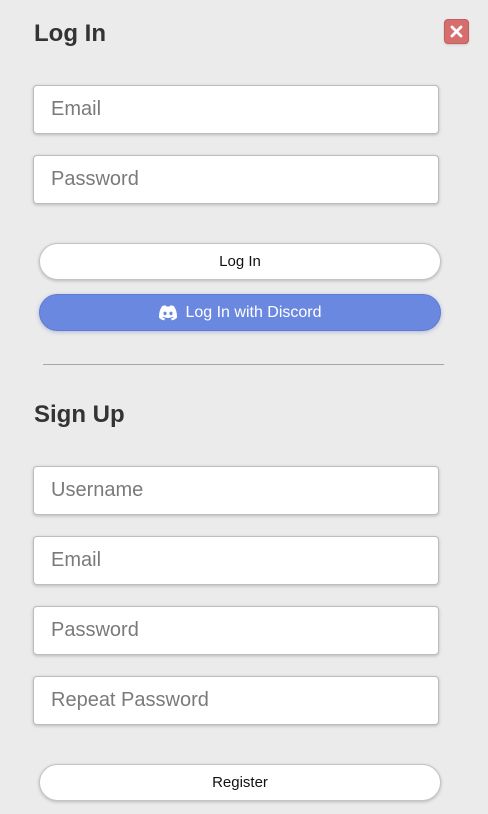 The height and width of the screenshot is (814, 488). I want to click on discord-login-button: Log In with Discord, so click(240, 312).